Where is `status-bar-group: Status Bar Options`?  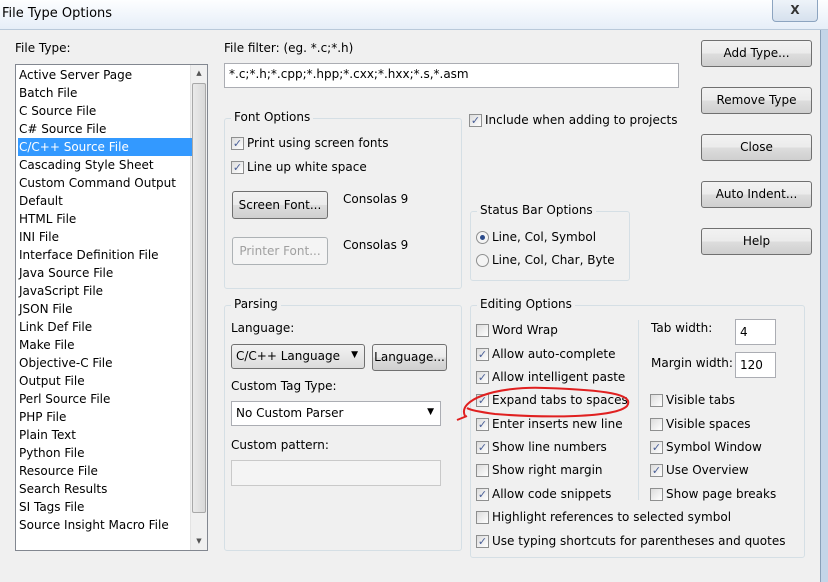
status-bar-group: Status Bar Options is located at coordinates (550, 242).